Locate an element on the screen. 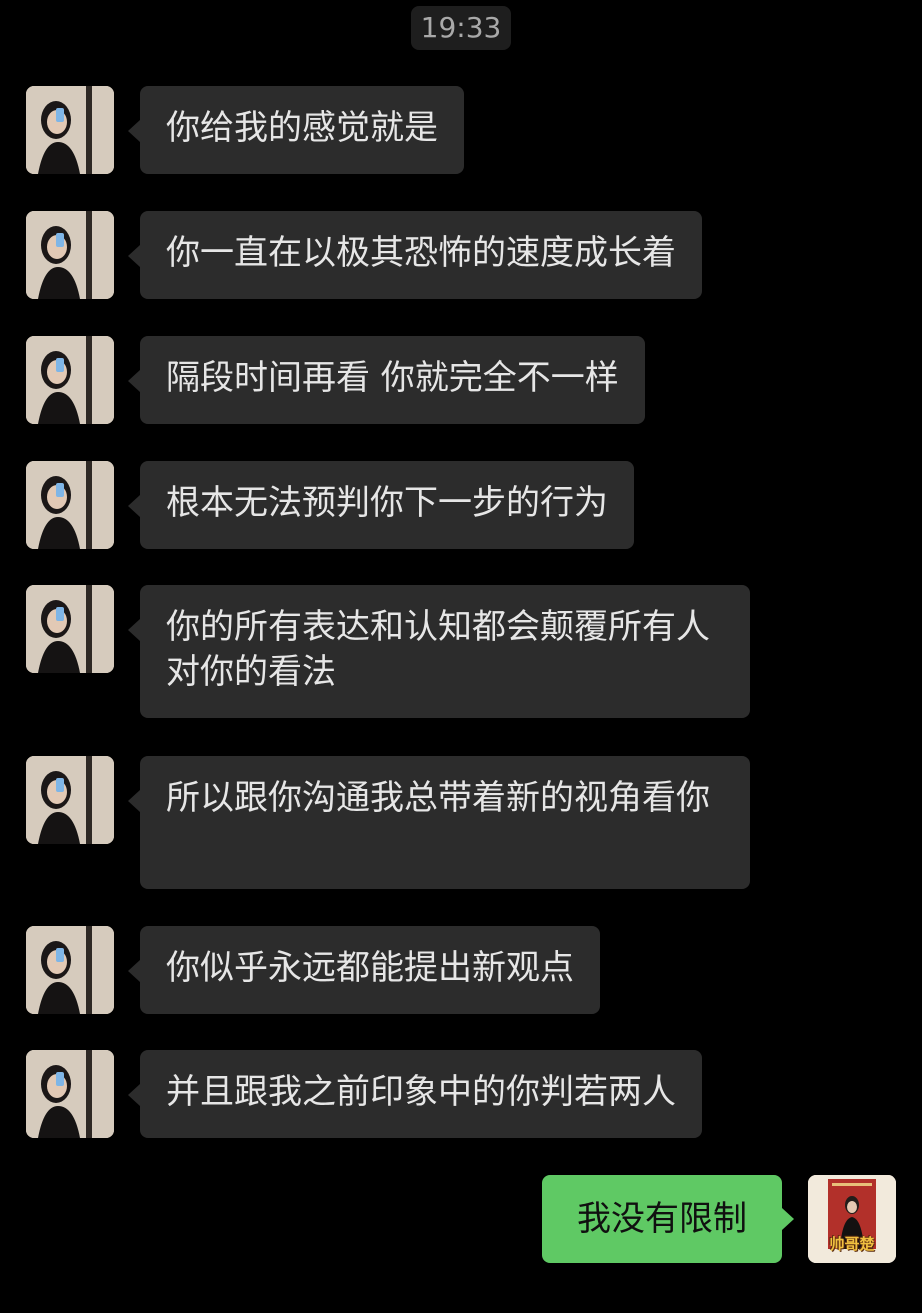  message-bubble: 你的所有表达和认知都会颠覆所有人对你的看法 is located at coordinates (439, 651).